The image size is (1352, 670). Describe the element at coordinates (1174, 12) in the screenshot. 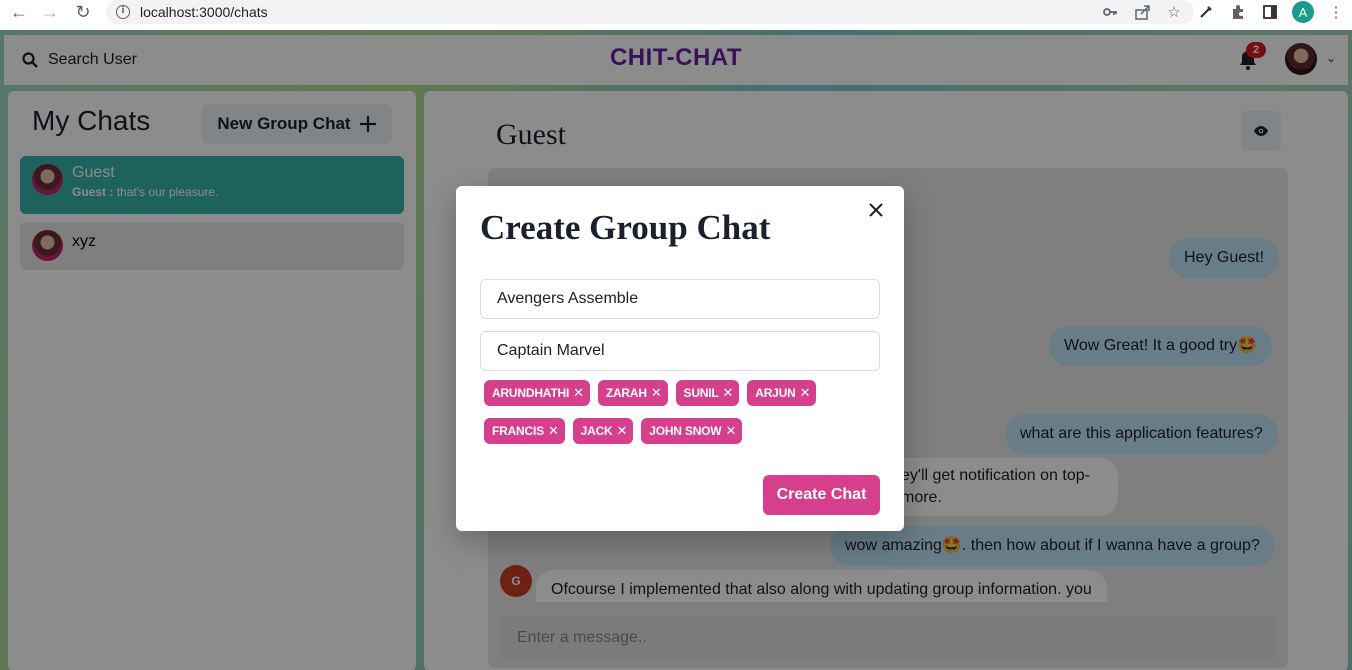

I see `bookmark-star-icon: ☆` at that location.